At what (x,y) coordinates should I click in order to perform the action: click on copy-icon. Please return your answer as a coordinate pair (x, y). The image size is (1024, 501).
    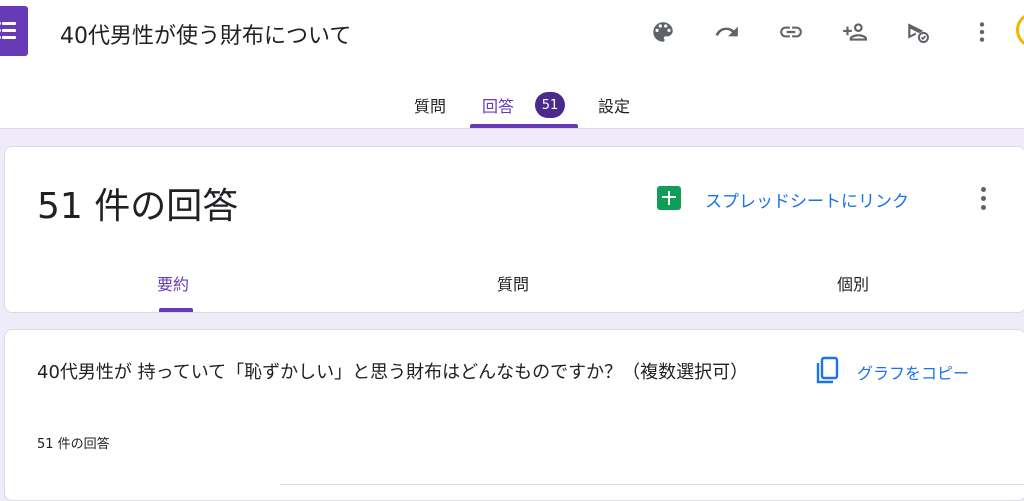
    Looking at the image, I should click on (828, 371).